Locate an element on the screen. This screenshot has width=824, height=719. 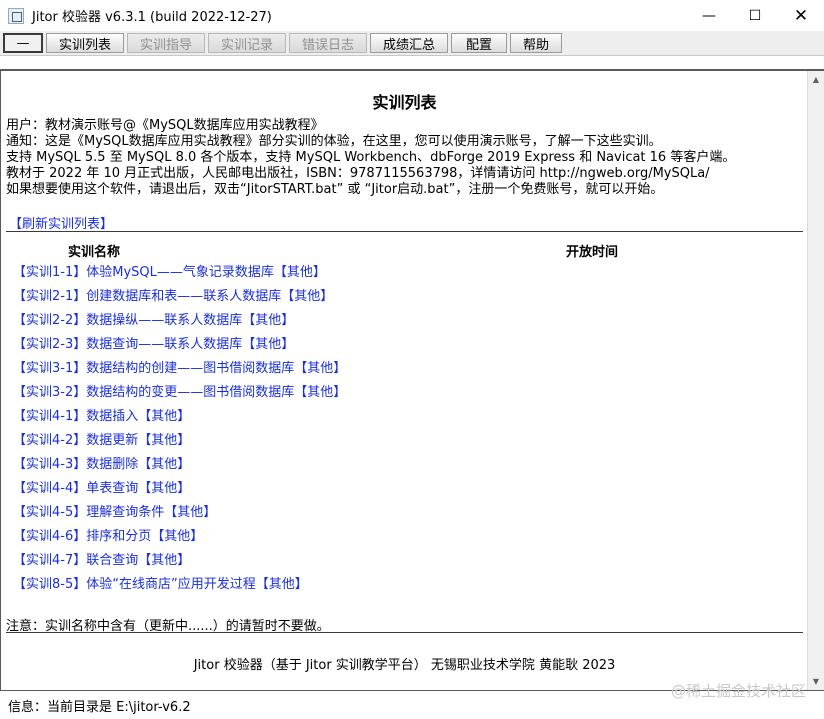
toolbar: — 实训列表 实训指导 实训记录 错误日志 成绩汇总 配置 帮助 is located at coordinates (412, 43).